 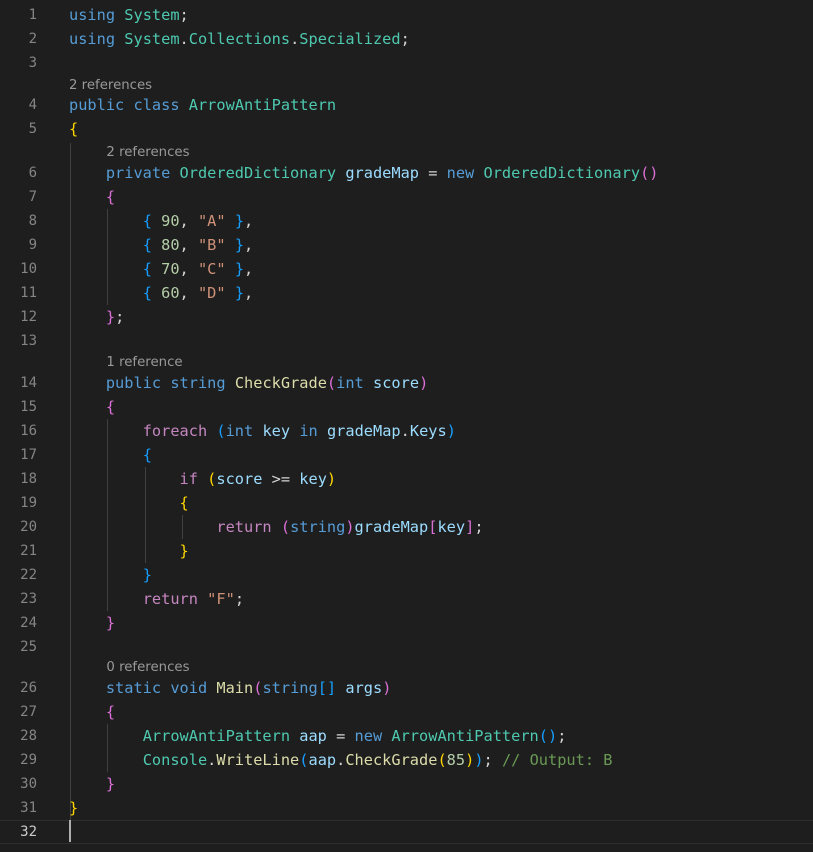 What do you see at coordinates (406, 129) in the screenshot?
I see `code-line: 5{` at bounding box center [406, 129].